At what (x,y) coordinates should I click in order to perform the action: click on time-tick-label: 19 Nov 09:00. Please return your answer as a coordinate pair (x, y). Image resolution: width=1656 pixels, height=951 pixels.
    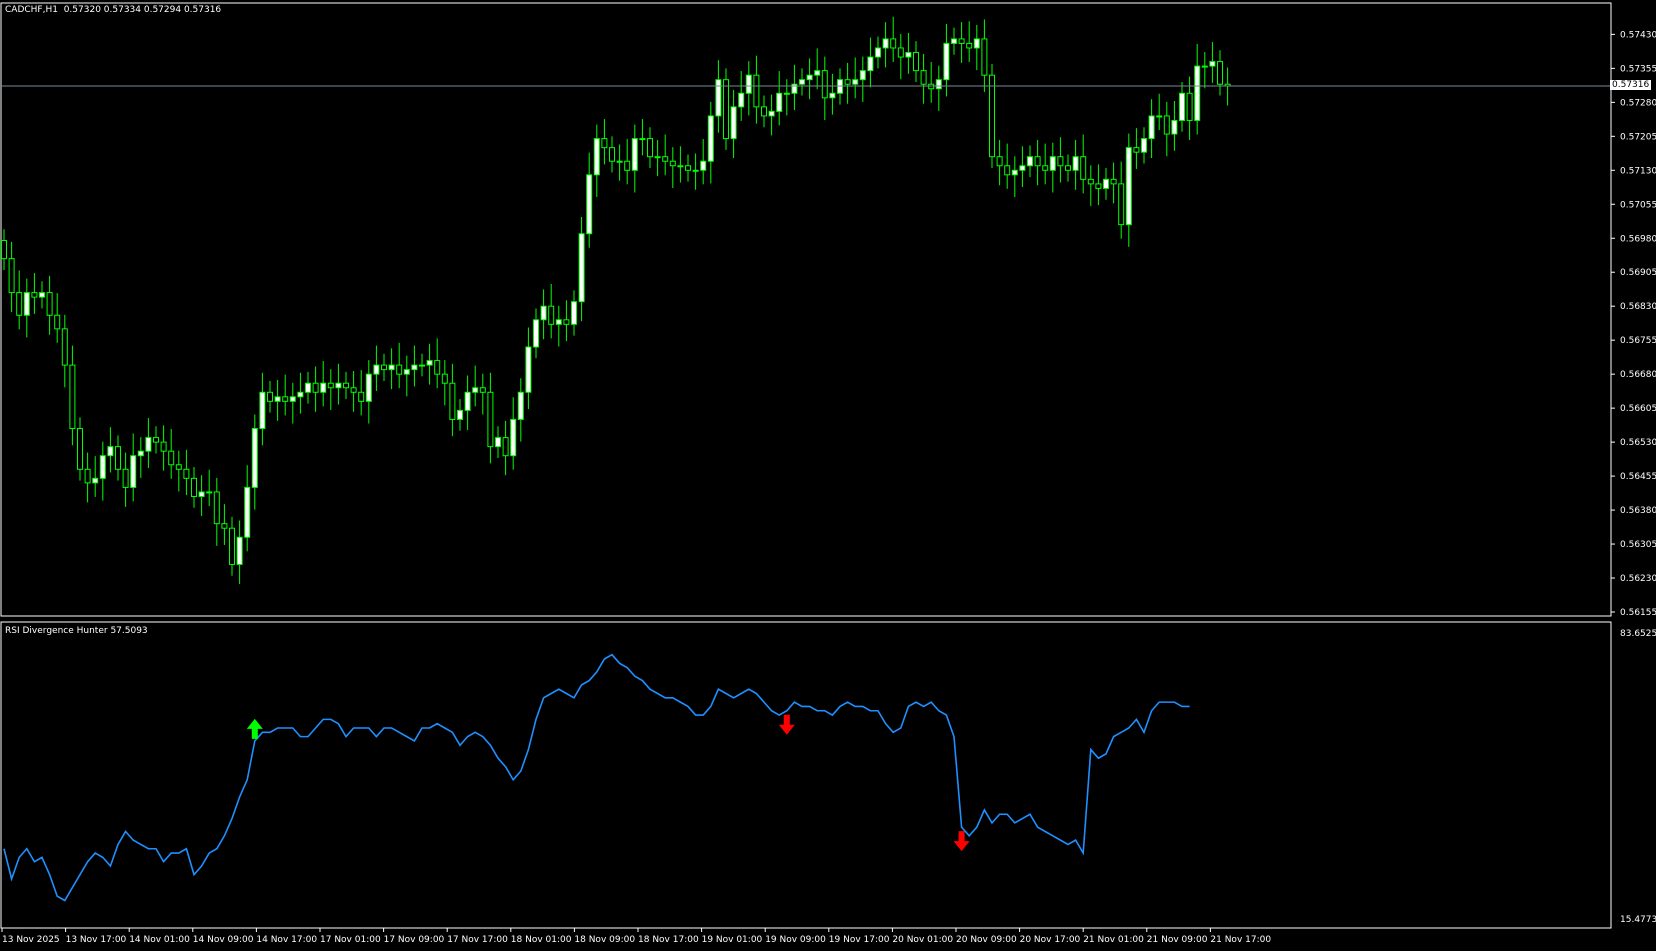
    Looking at the image, I should click on (795, 940).